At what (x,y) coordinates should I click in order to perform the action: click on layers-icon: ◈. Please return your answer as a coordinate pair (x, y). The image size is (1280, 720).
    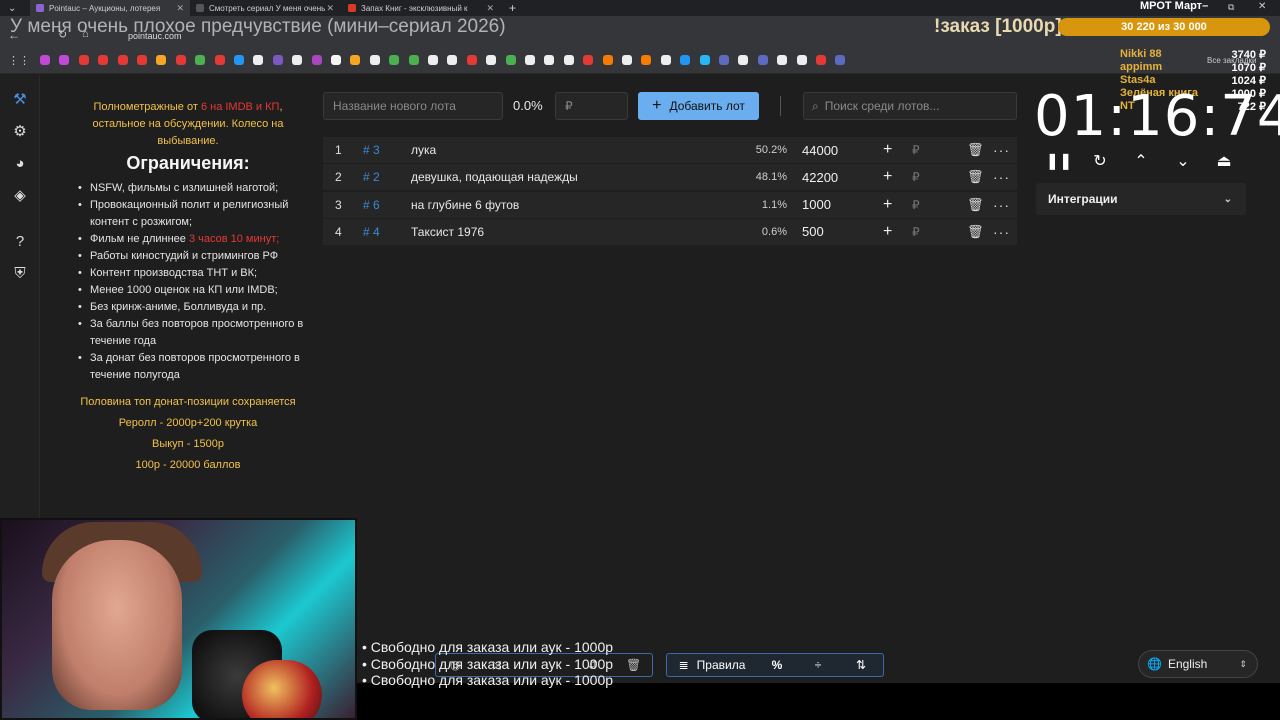
    Looking at the image, I should click on (20, 195).